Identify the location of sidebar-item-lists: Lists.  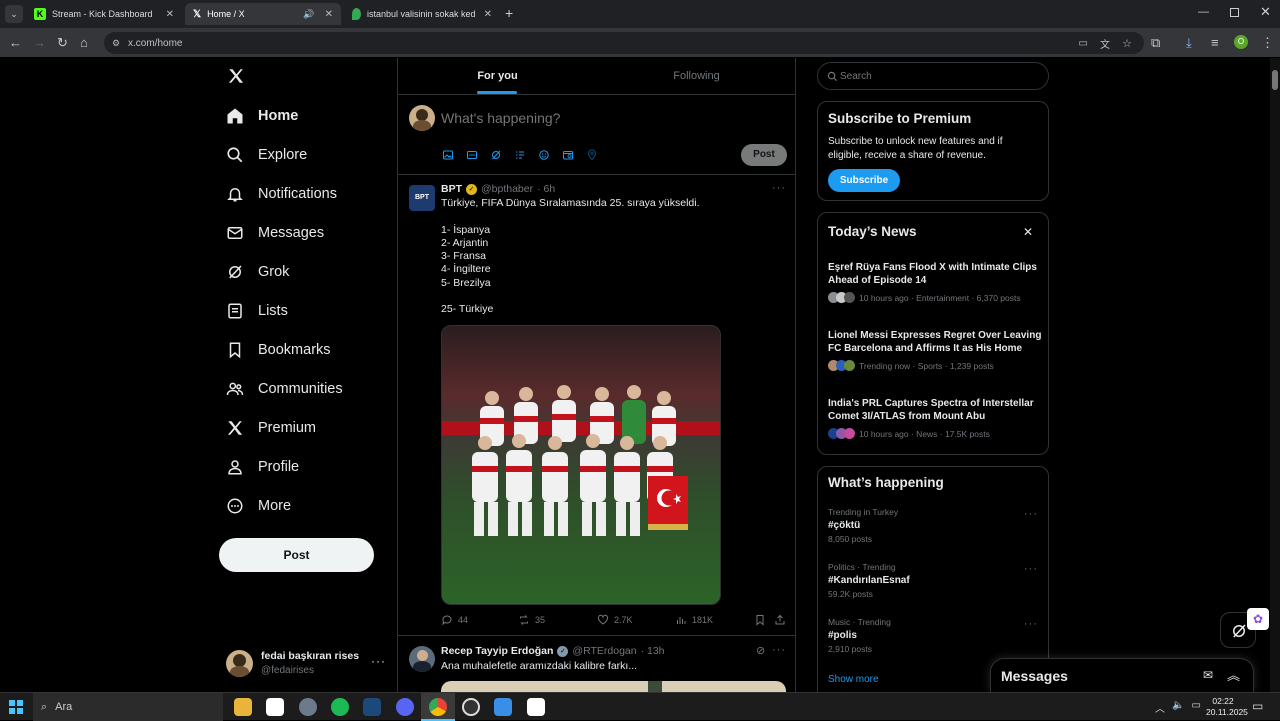
(257, 311).